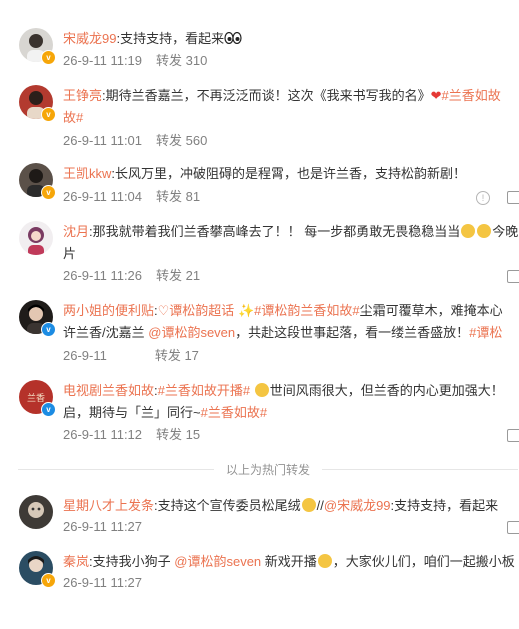 This screenshot has width=519, height=629. I want to click on svg-text: 兰香, so click(36, 398).